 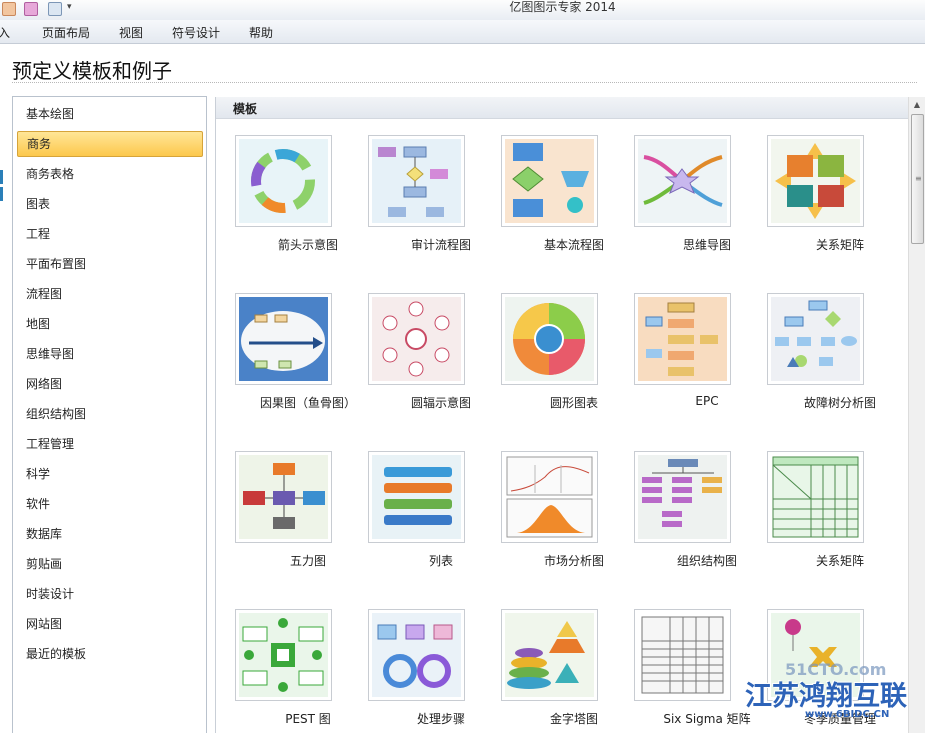 What do you see at coordinates (916, 415) in the screenshot?
I see `vertical-scrollbar: ▲ ≡` at bounding box center [916, 415].